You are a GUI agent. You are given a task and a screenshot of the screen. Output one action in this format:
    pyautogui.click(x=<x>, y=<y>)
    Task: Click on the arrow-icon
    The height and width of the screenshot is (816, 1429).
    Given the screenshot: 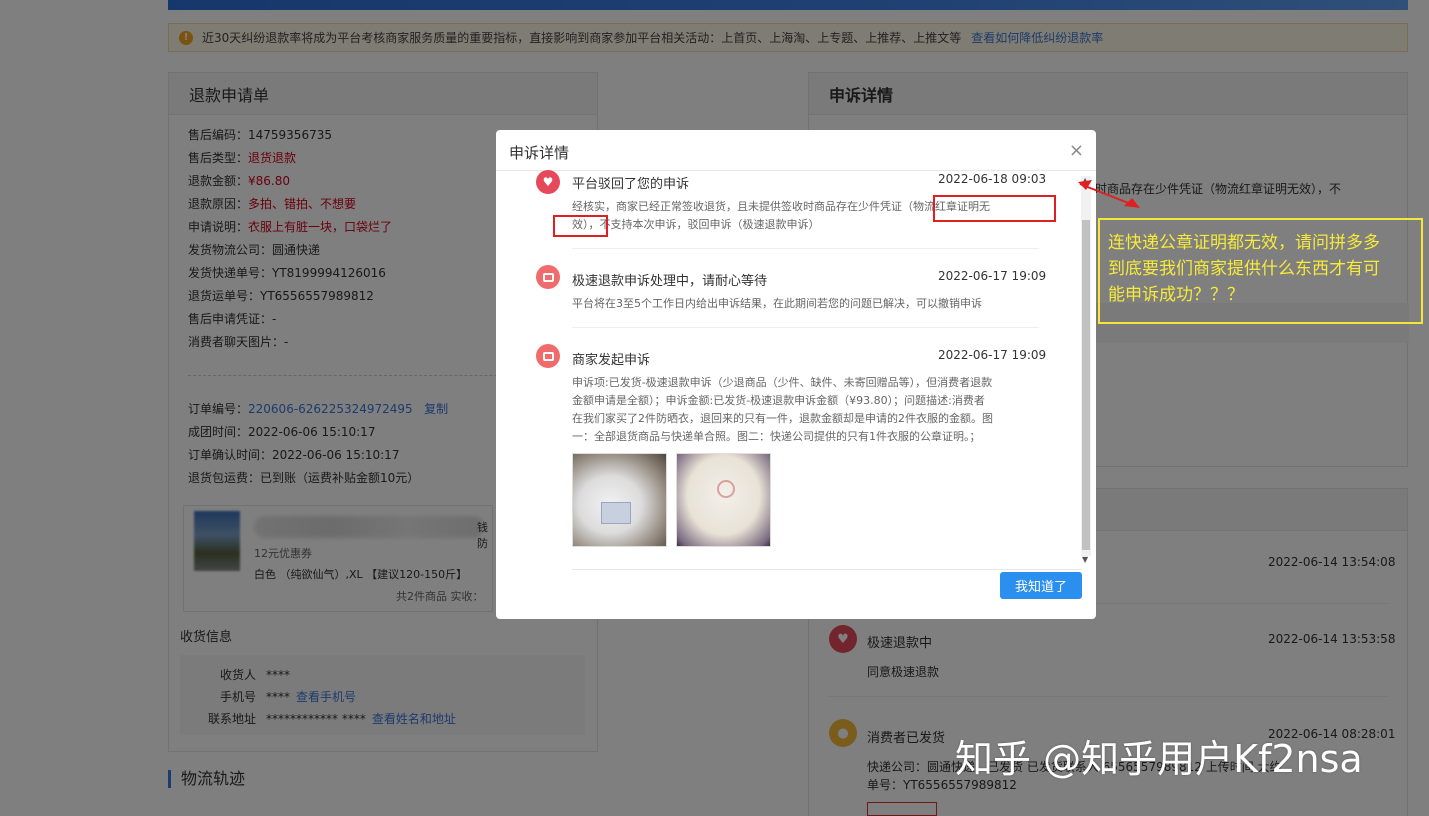 What is the action you would take?
    pyautogui.click(x=1109, y=194)
    